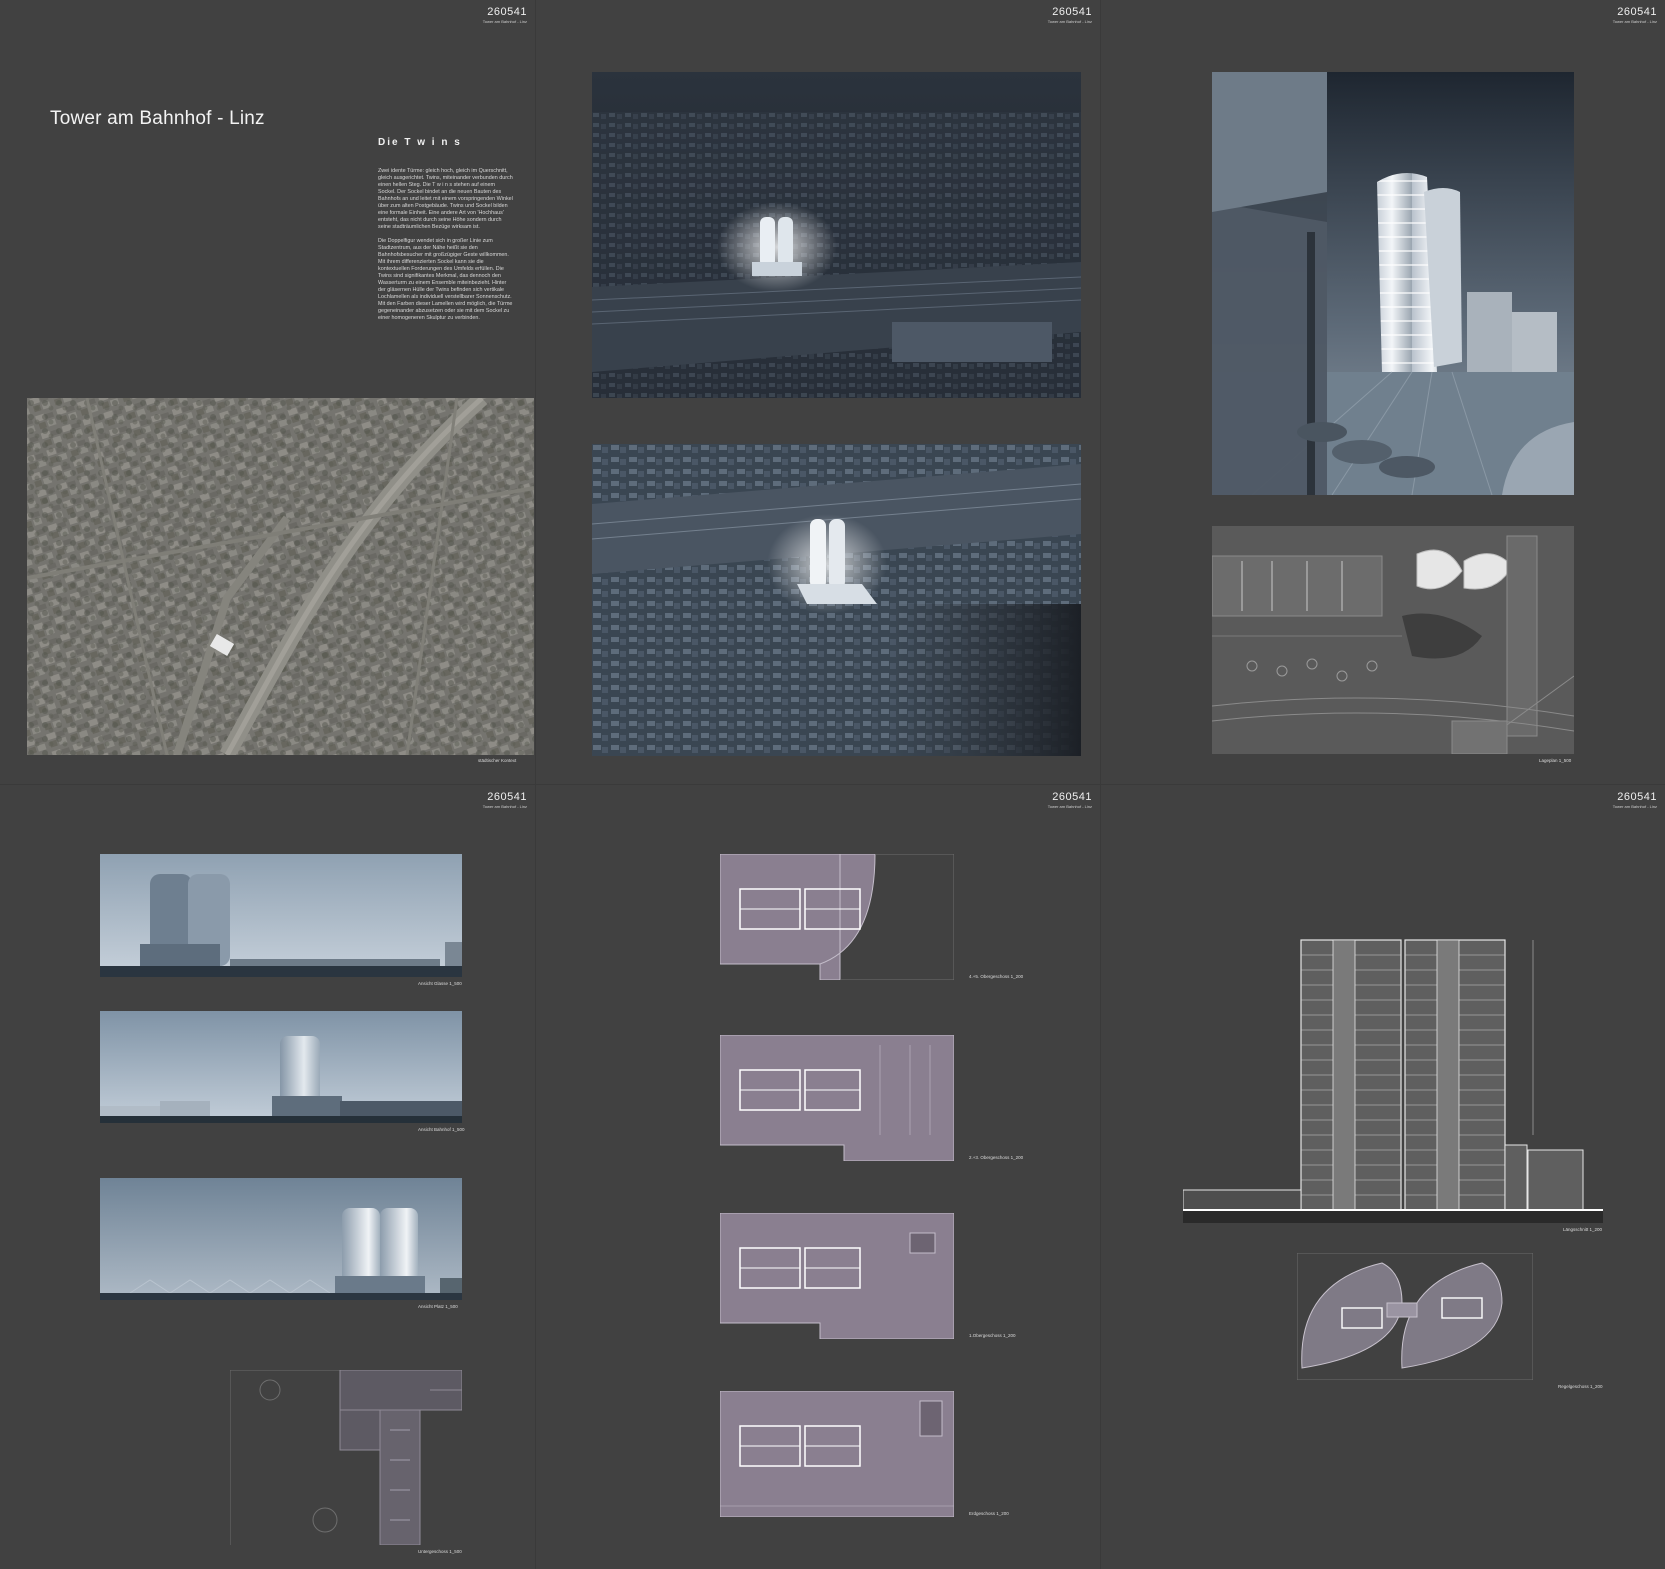 Image resolution: width=1665 pixels, height=1569 pixels. Describe the element at coordinates (281, 915) in the screenshot. I see `elevation-glasse` at that location.